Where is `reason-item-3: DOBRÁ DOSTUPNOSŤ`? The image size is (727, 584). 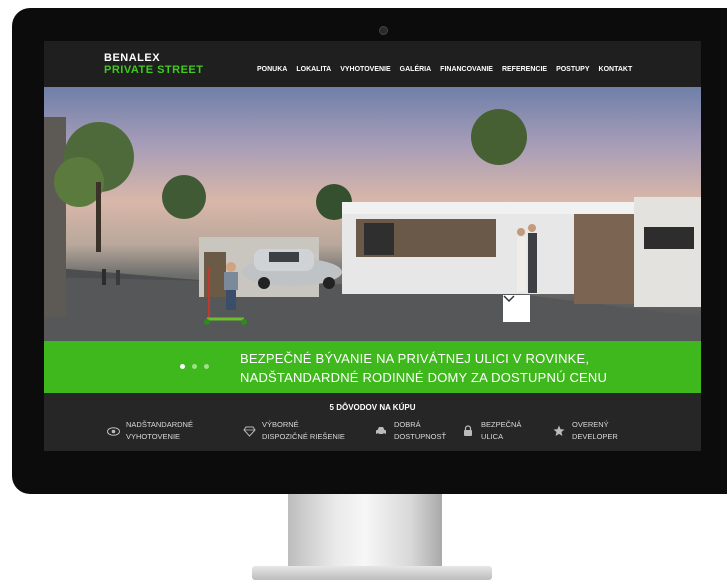 reason-item-3: DOBRÁ DOSTUPNOSŤ is located at coordinates (410, 431).